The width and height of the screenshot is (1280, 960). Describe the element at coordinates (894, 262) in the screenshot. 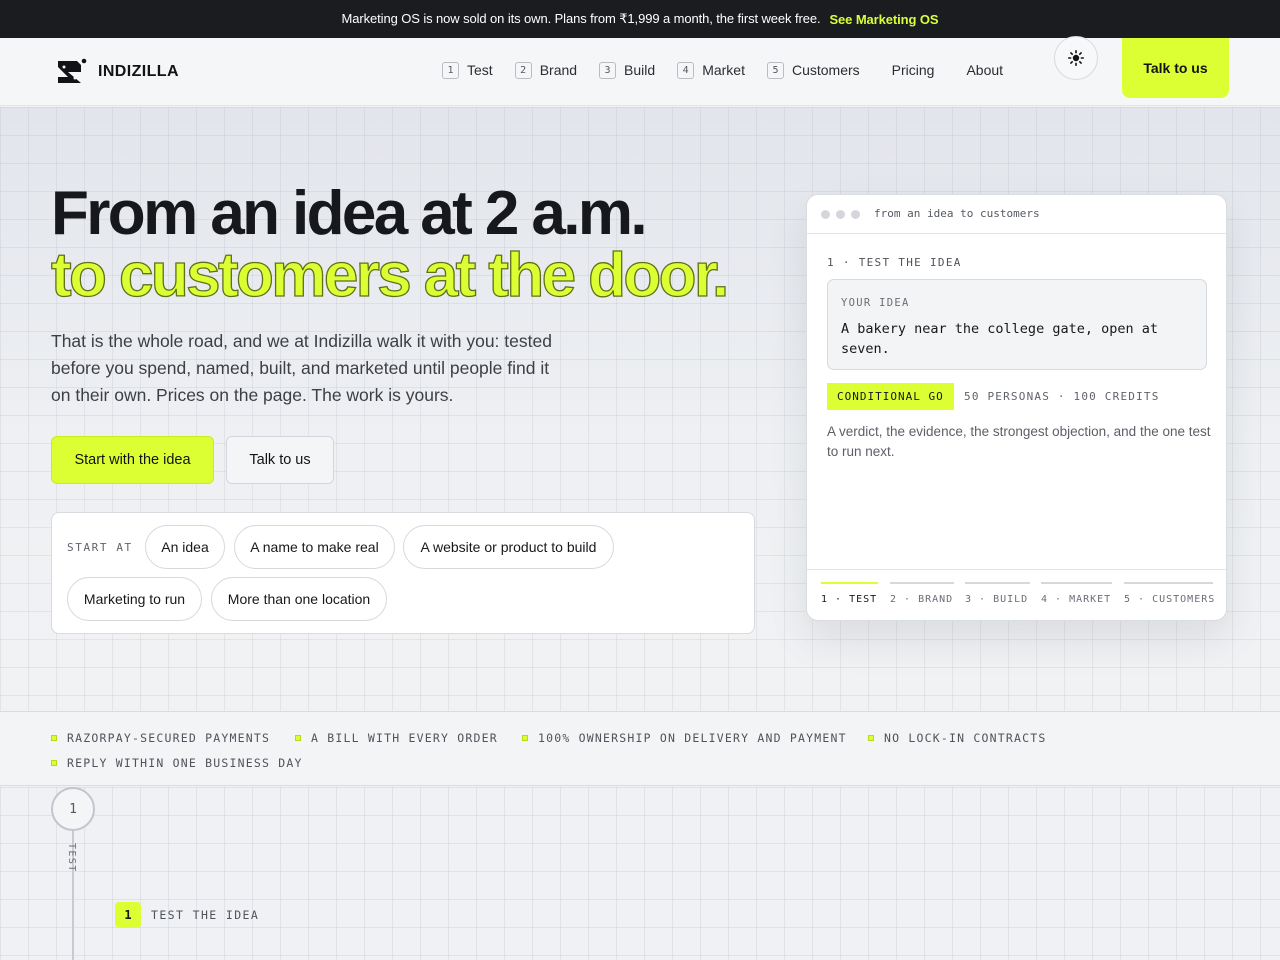

I see `card-step-label: 1 · TEST THE IDEA` at that location.